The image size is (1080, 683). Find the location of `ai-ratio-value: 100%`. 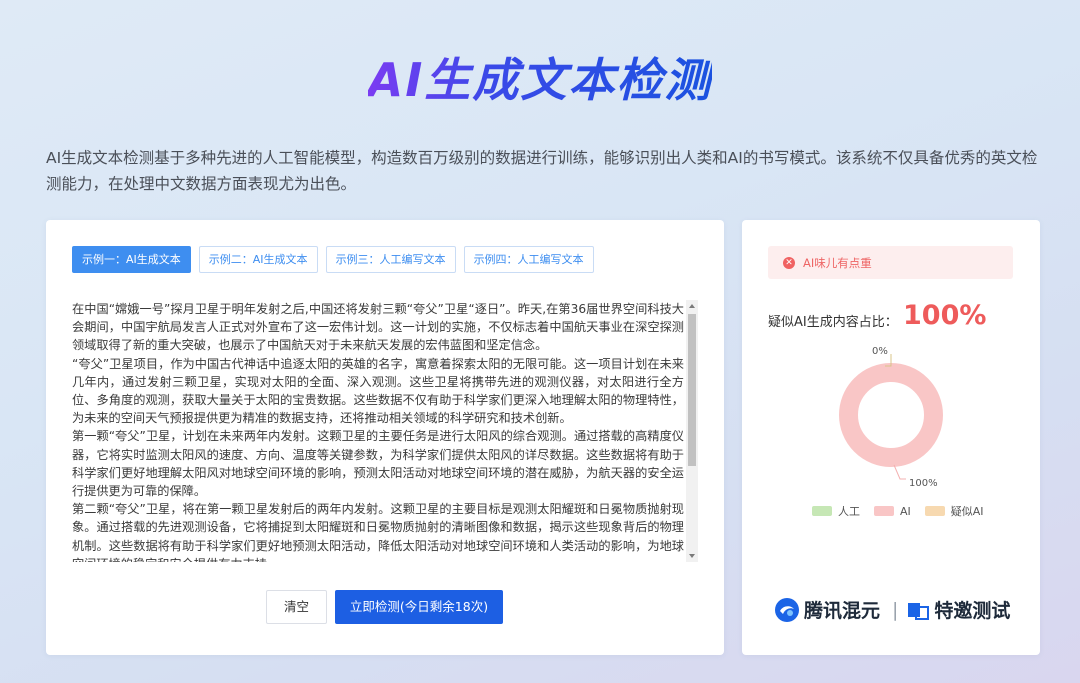

ai-ratio-value: 100% is located at coordinates (945, 315).